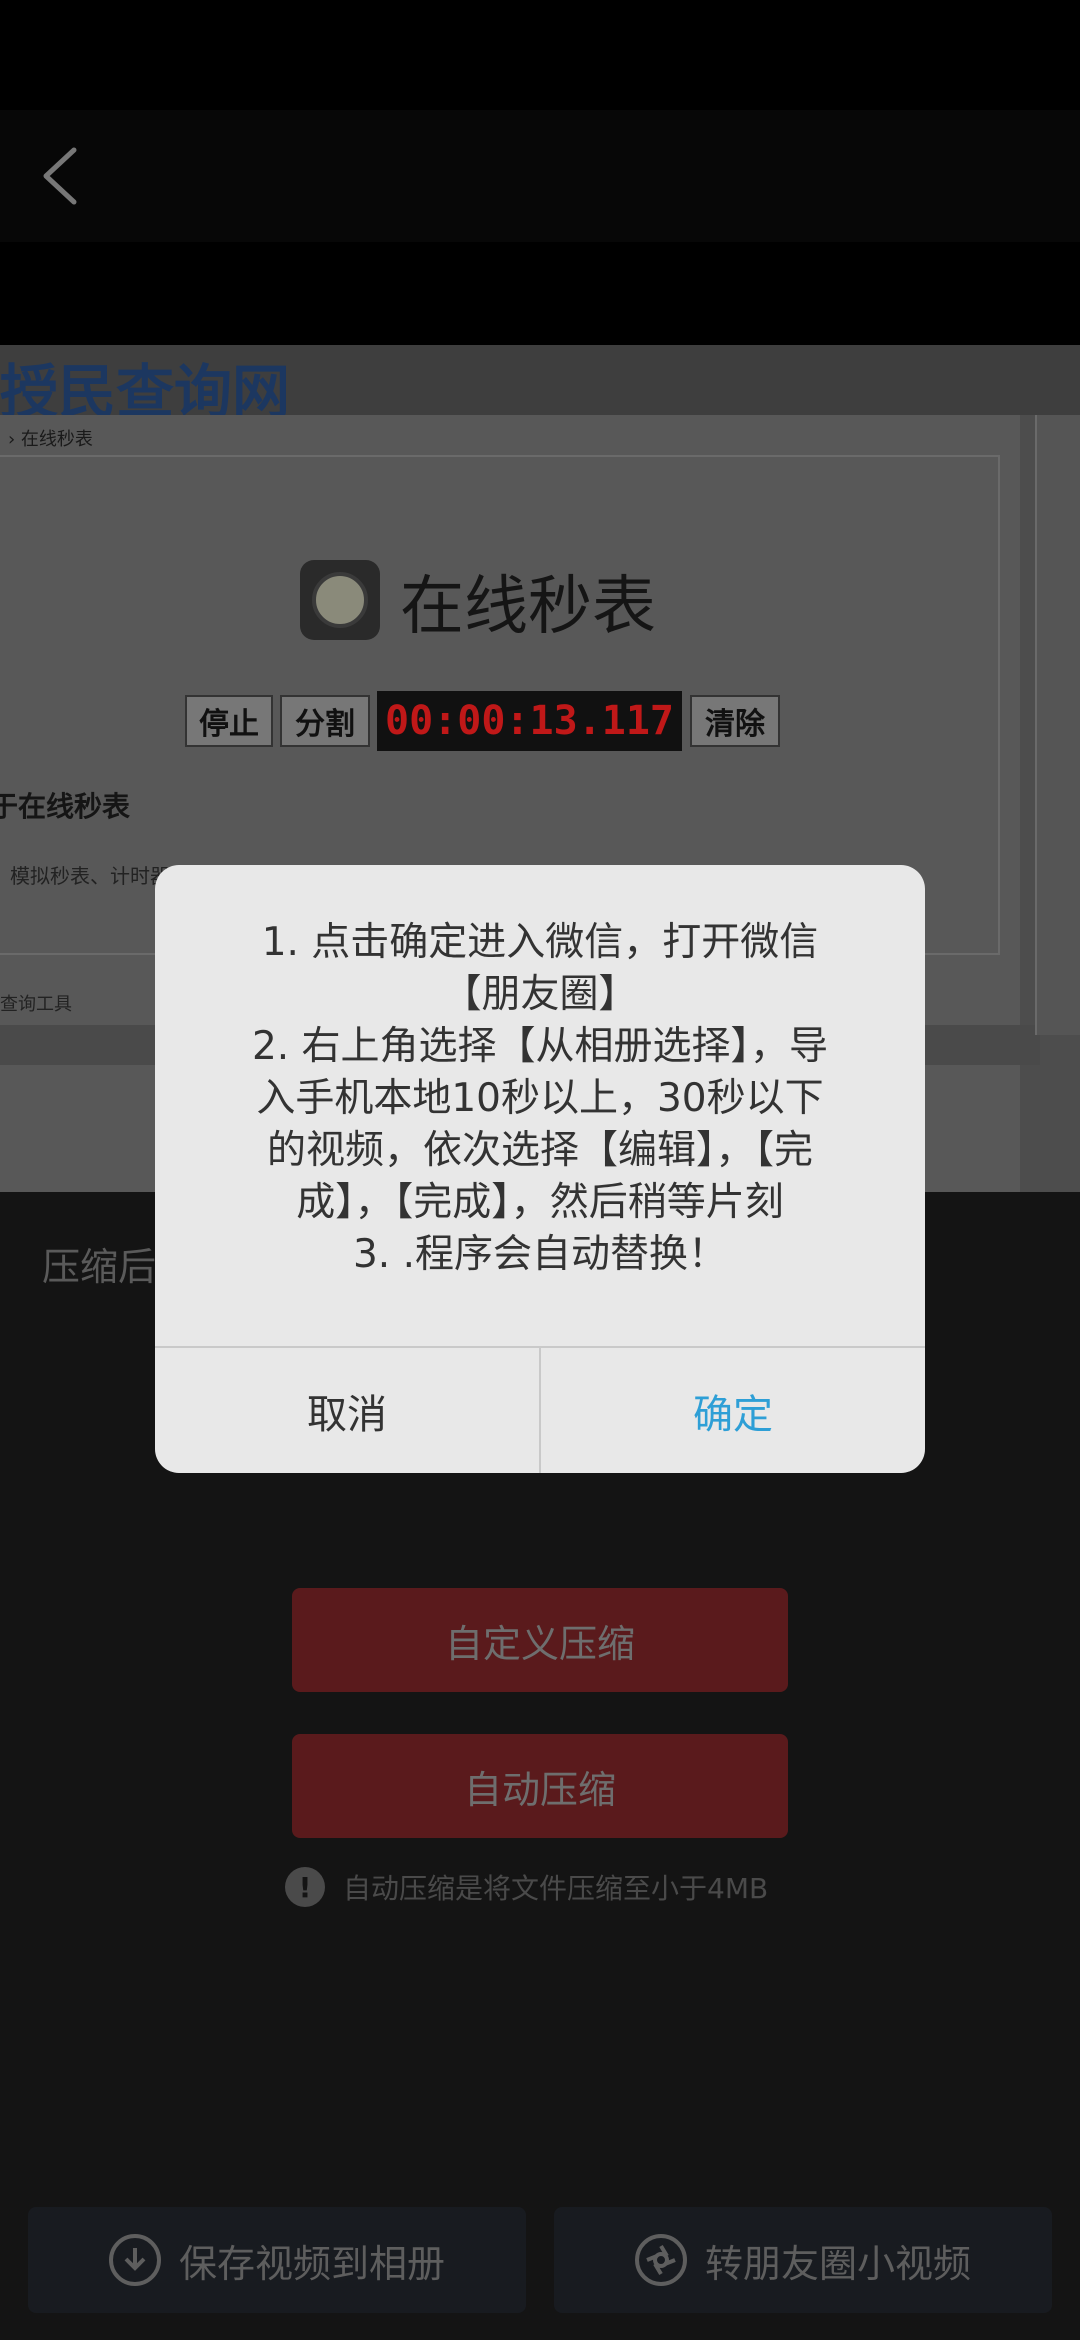  What do you see at coordinates (539, 1150) in the screenshot?
I see `dialog-line: 的视频，依次选择【编辑】，【完` at bounding box center [539, 1150].